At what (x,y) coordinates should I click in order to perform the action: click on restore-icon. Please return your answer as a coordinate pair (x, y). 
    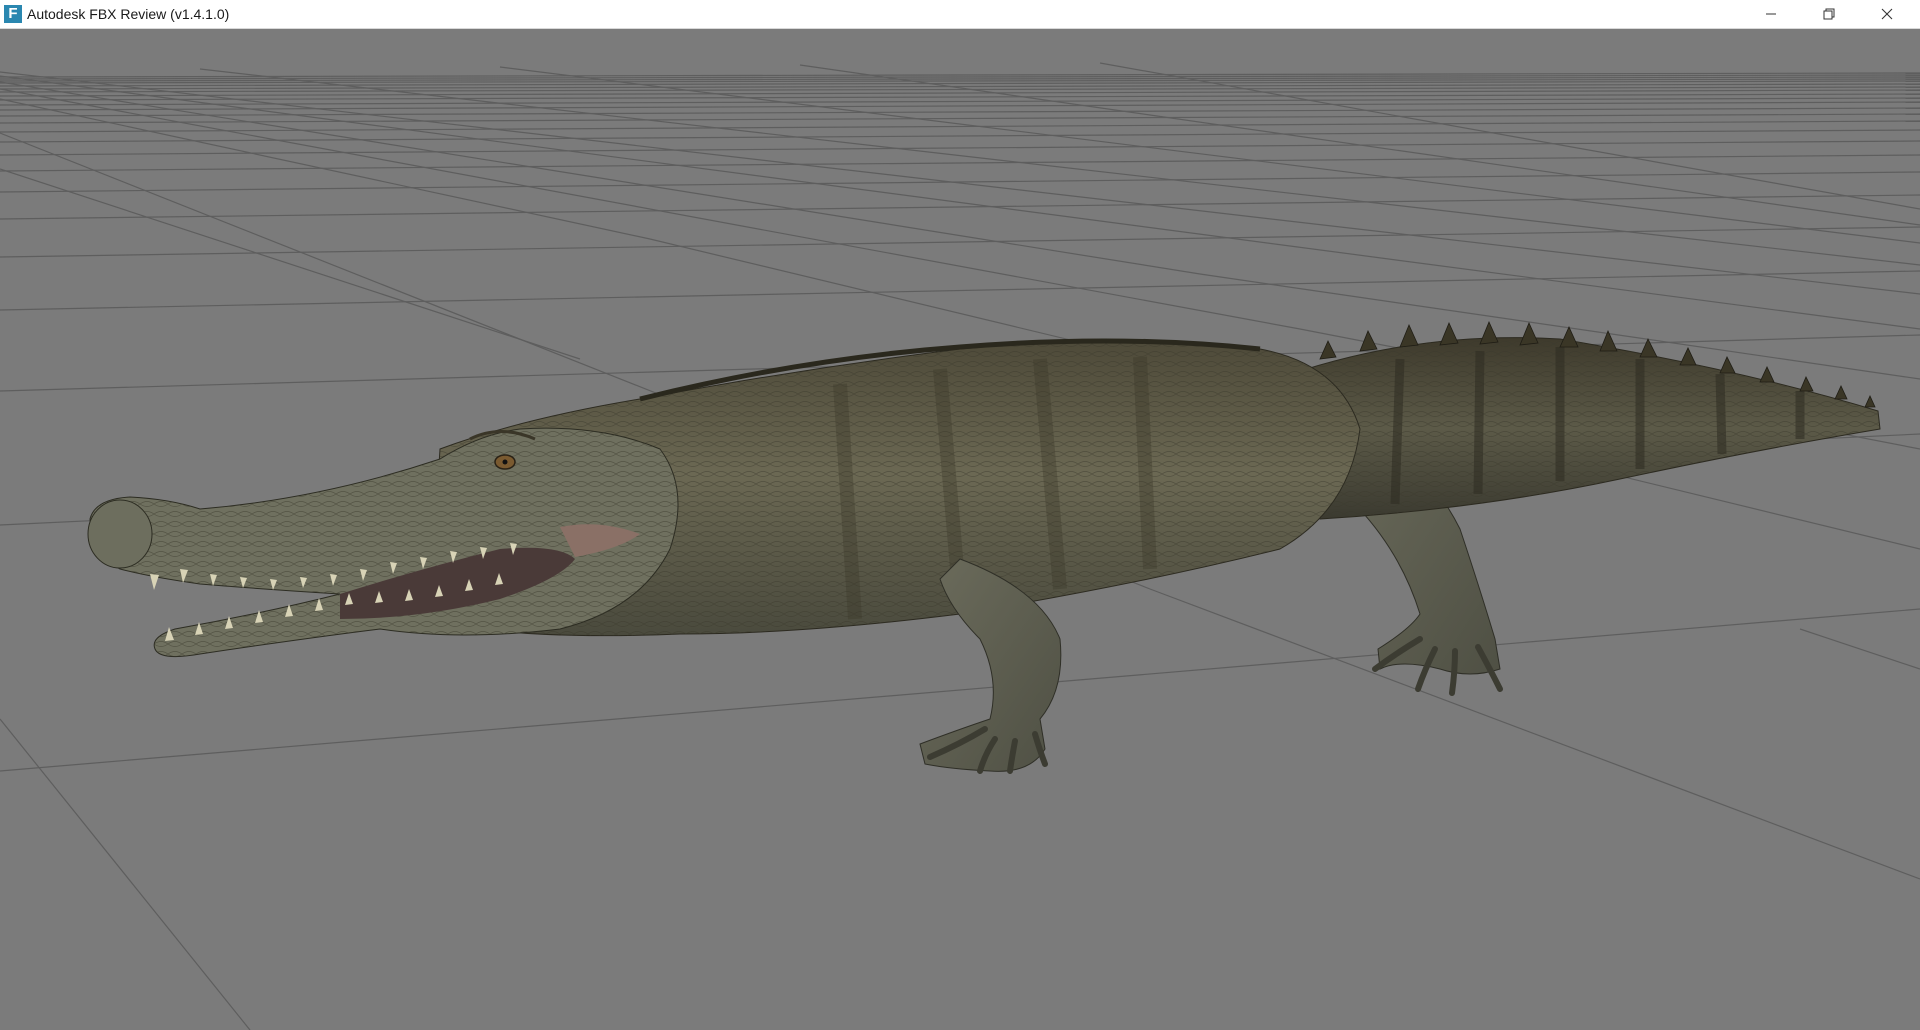
    Looking at the image, I should click on (1829, 14).